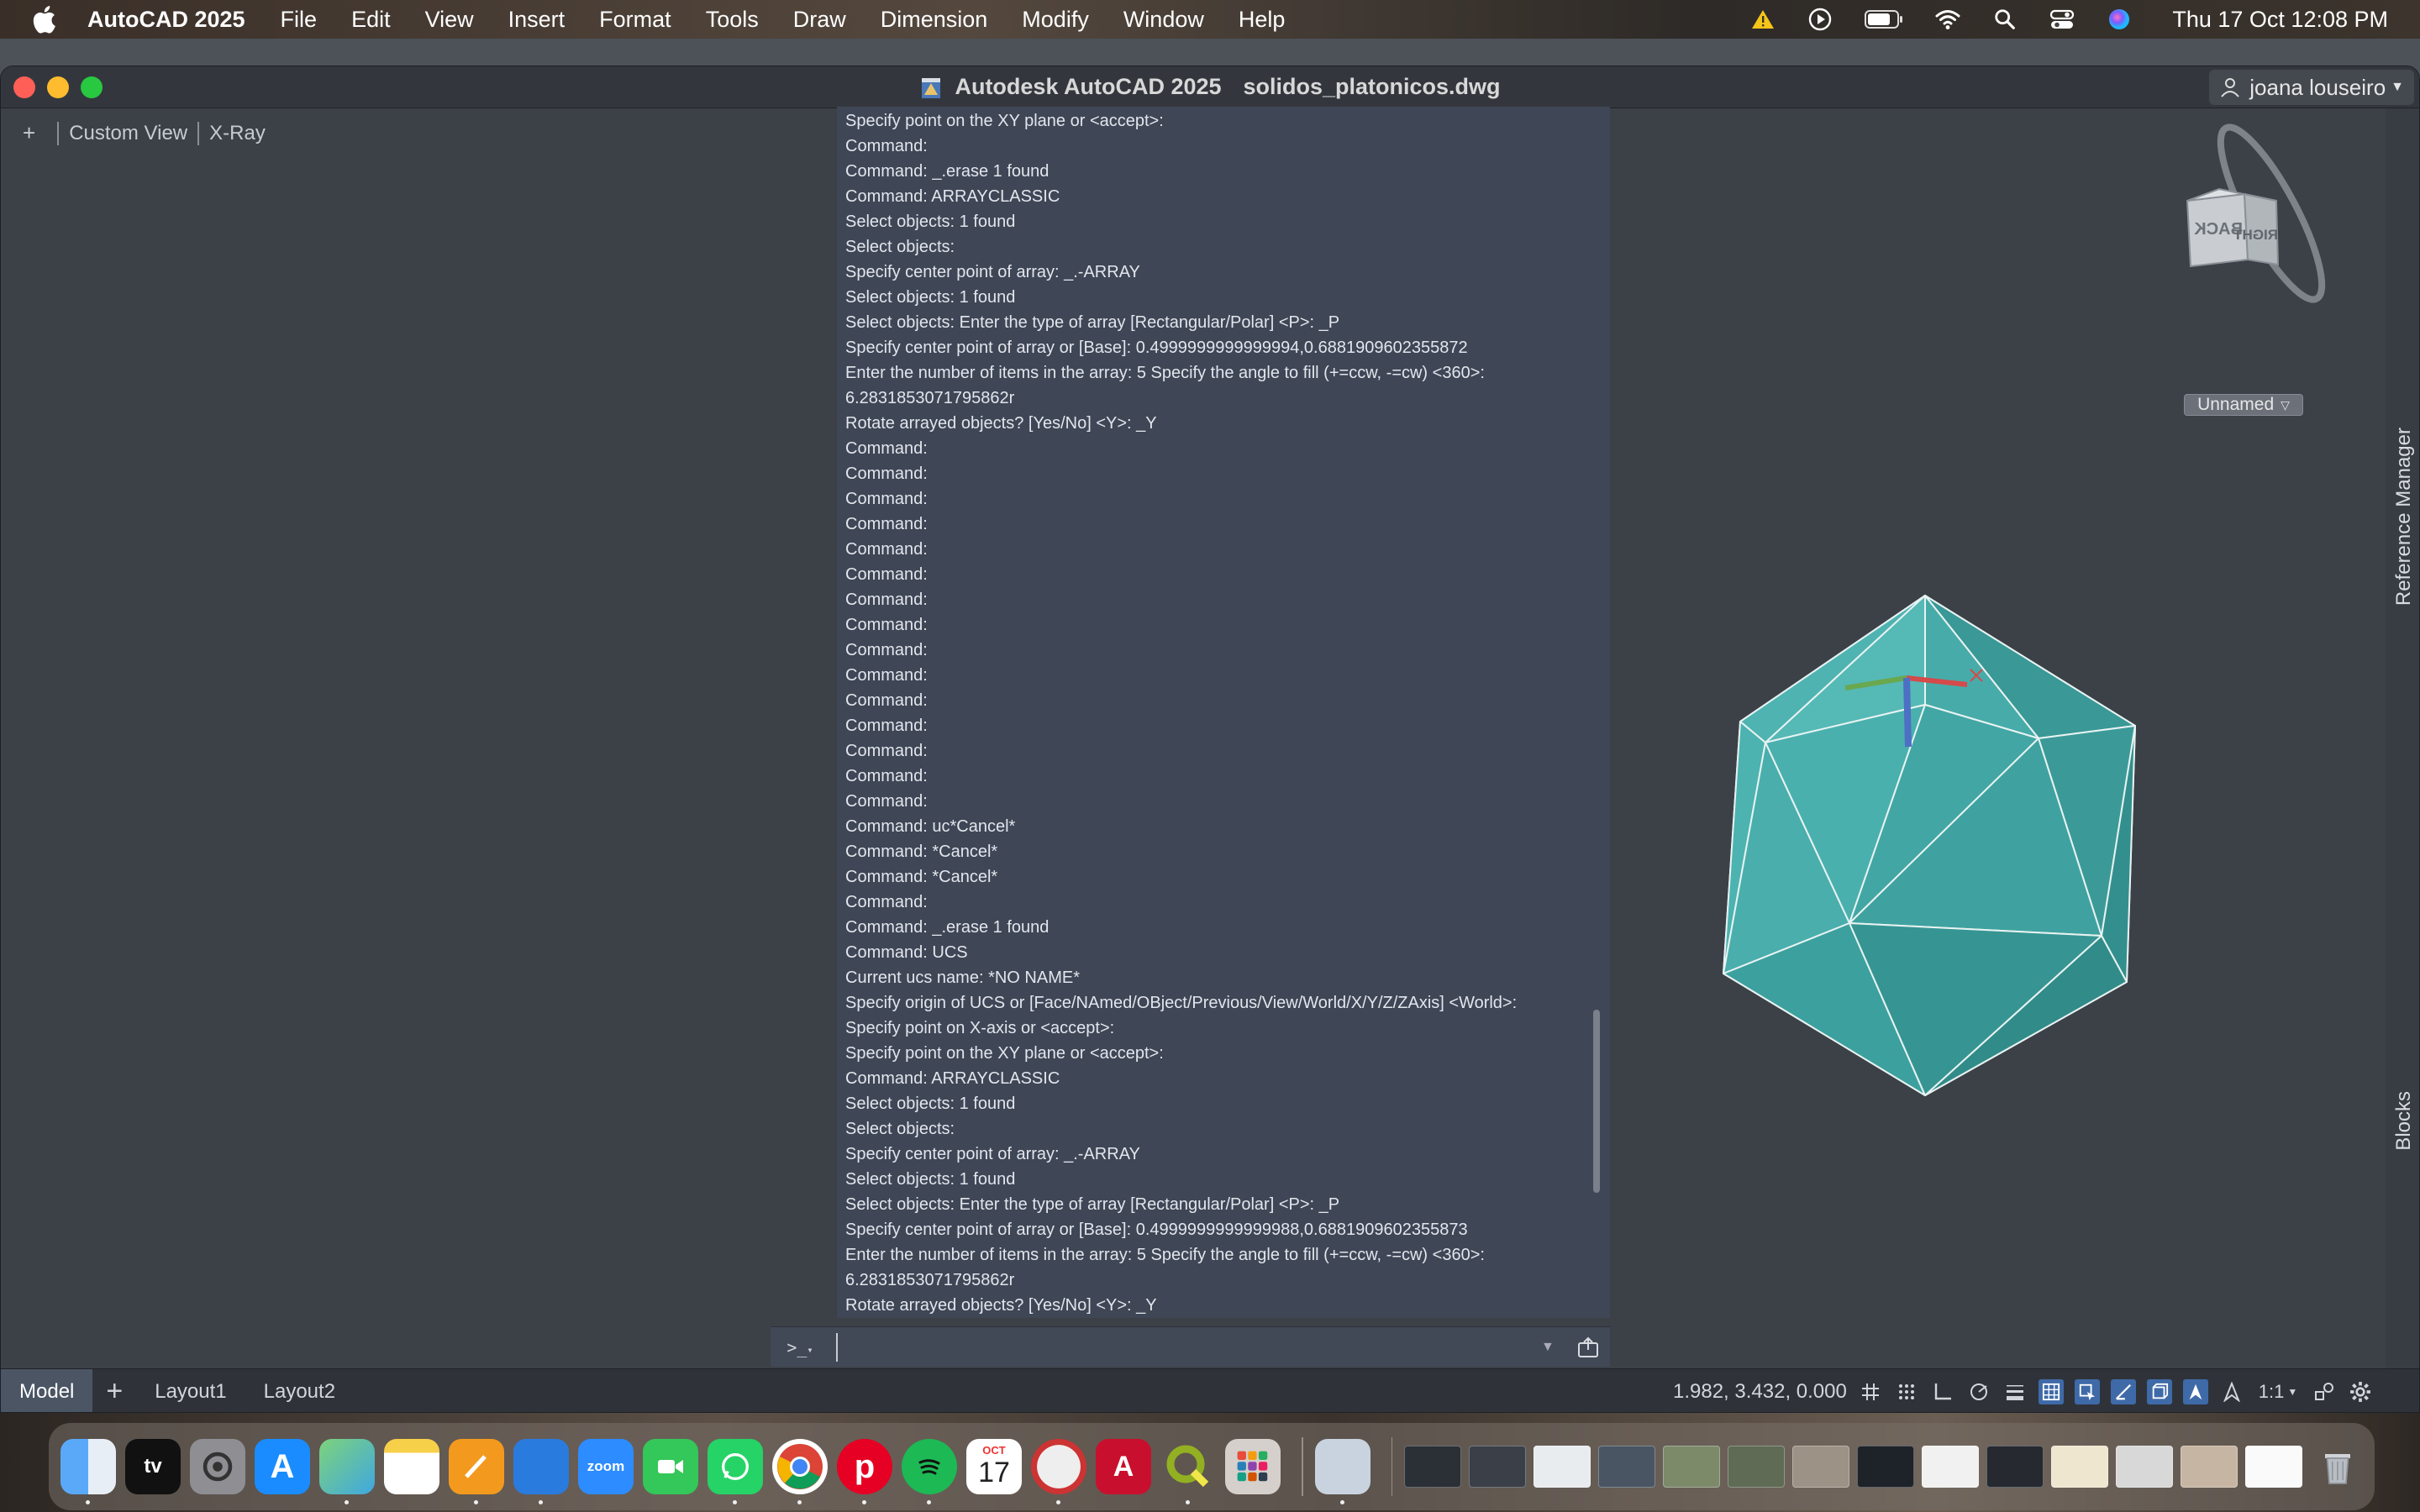 Image resolution: width=2420 pixels, height=1512 pixels. What do you see at coordinates (347, 1471) in the screenshot?
I see `maps-icon` at bounding box center [347, 1471].